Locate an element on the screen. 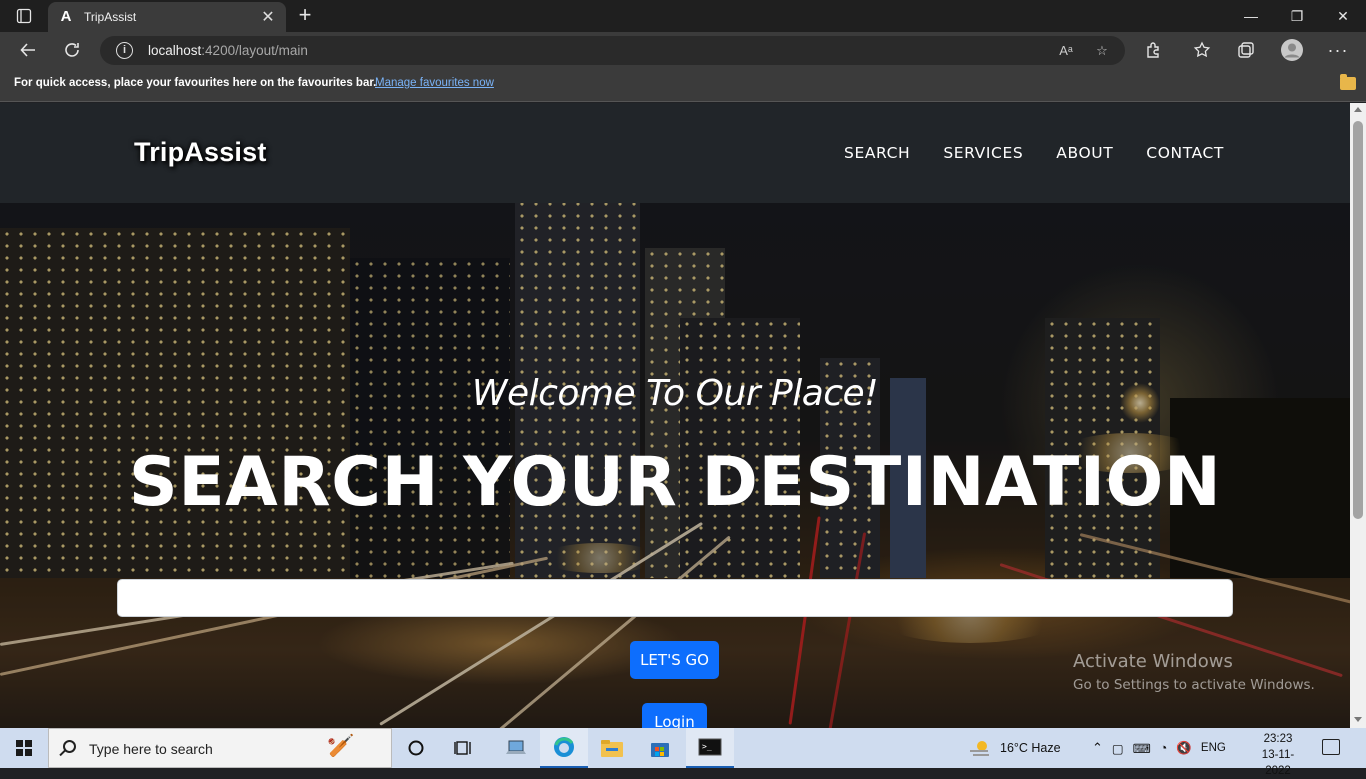 This screenshot has height=779, width=1366. minimize-icon: — is located at coordinates (1251, 16).